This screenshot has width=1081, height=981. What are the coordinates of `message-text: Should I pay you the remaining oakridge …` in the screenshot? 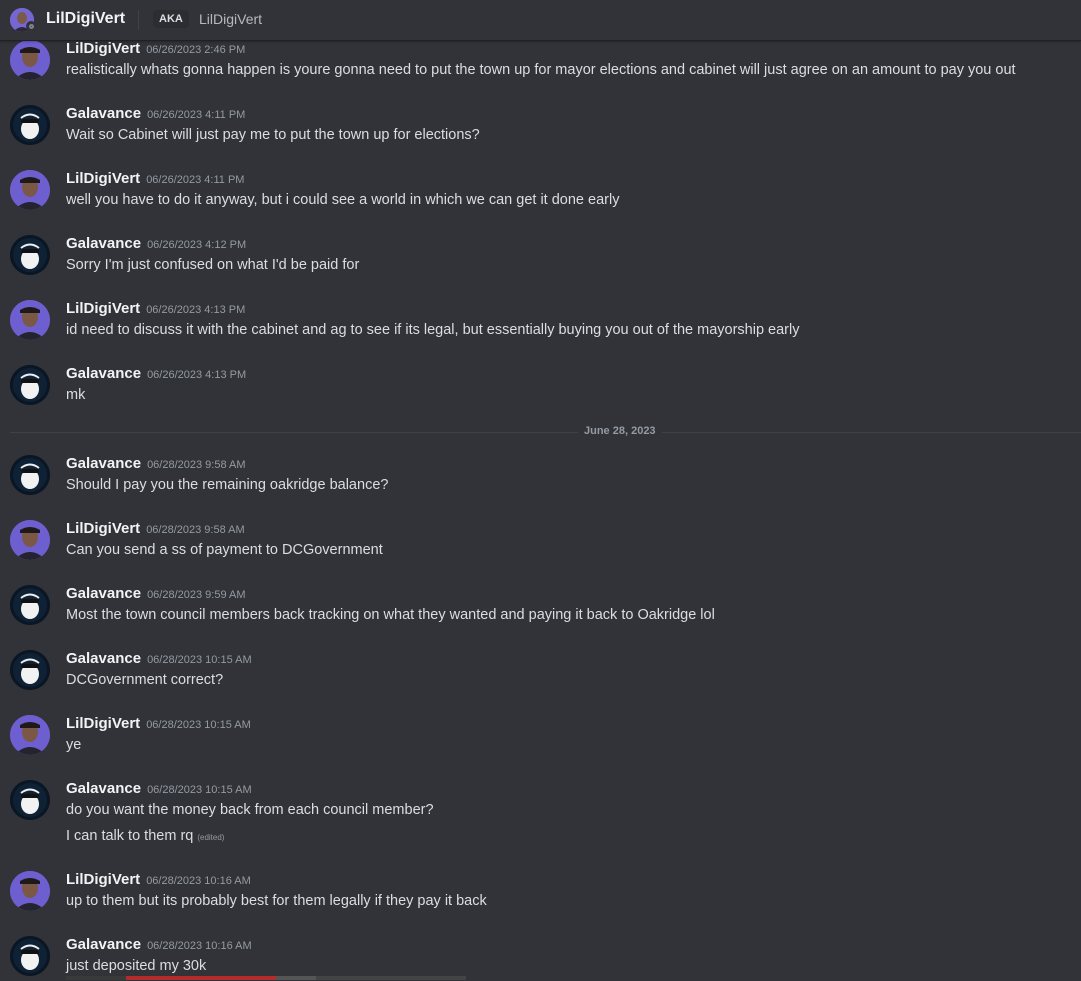 It's located at (227, 485).